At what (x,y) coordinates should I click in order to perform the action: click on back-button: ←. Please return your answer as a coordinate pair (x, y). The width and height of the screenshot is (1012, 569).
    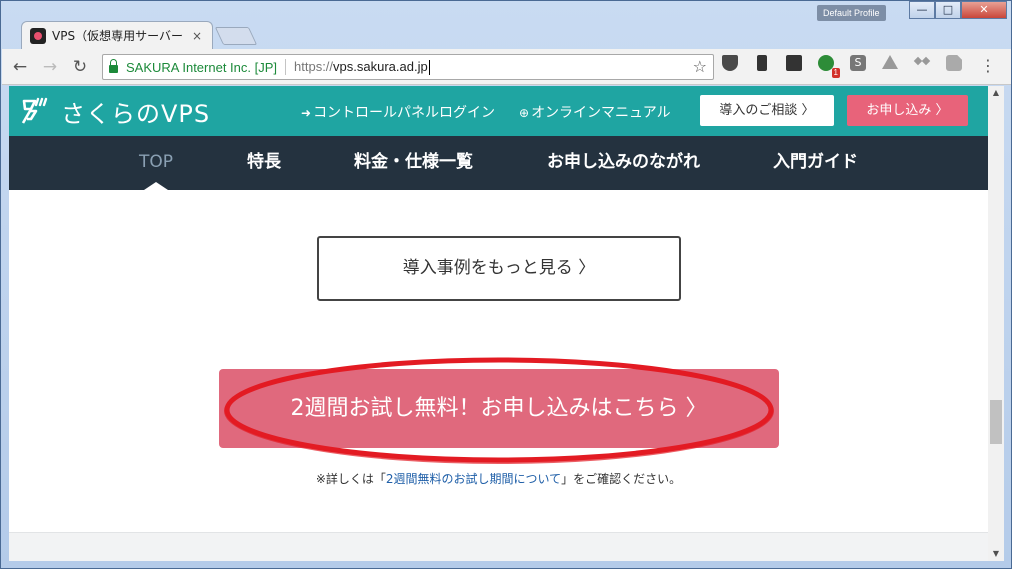
    Looking at the image, I should click on (20, 67).